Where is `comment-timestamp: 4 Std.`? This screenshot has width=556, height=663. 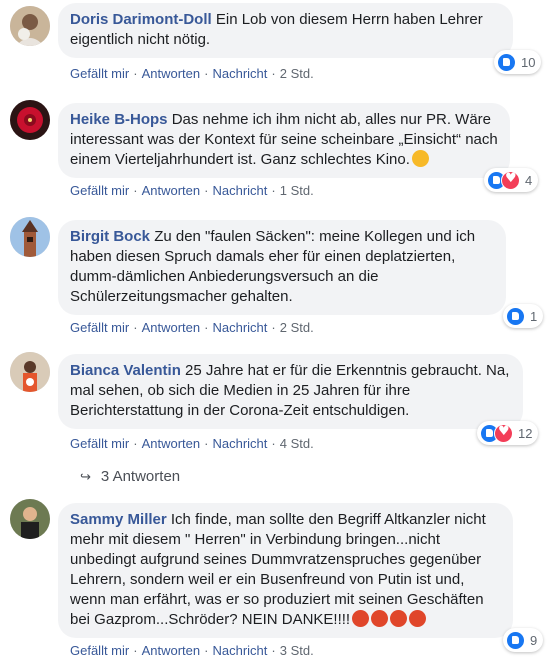 comment-timestamp: 4 Std. is located at coordinates (297, 443).